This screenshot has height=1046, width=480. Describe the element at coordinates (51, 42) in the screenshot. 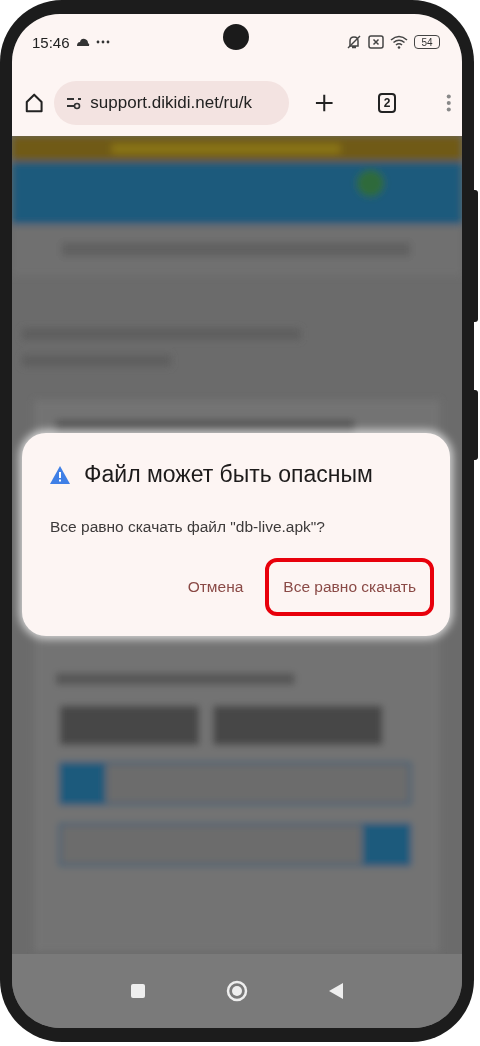

I see `clock-time: 15:46` at that location.